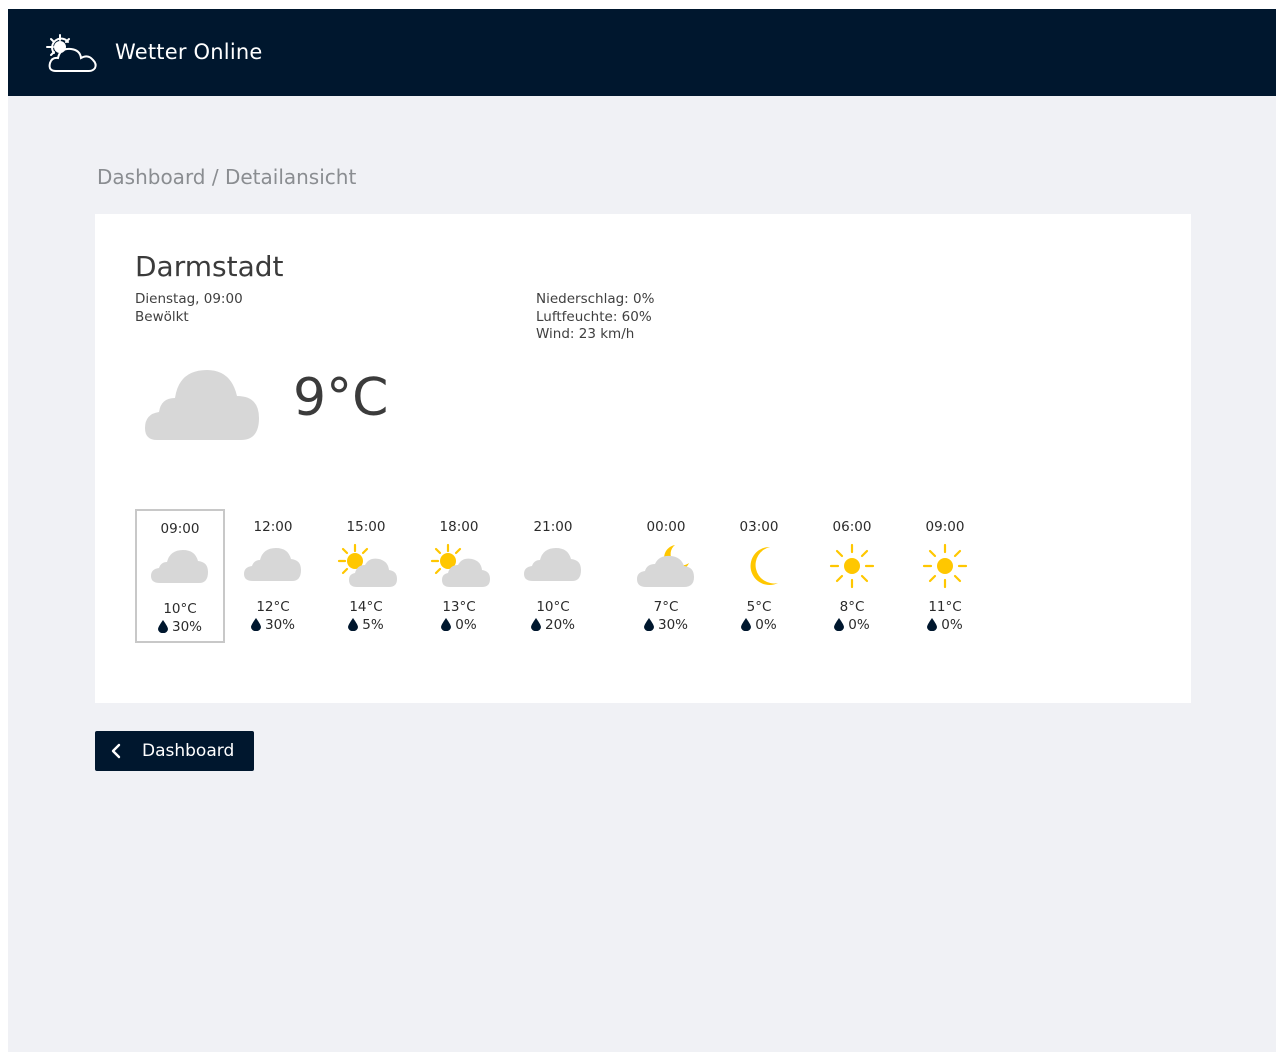  What do you see at coordinates (666, 607) in the screenshot?
I see `hourly-temperature: 7°C` at bounding box center [666, 607].